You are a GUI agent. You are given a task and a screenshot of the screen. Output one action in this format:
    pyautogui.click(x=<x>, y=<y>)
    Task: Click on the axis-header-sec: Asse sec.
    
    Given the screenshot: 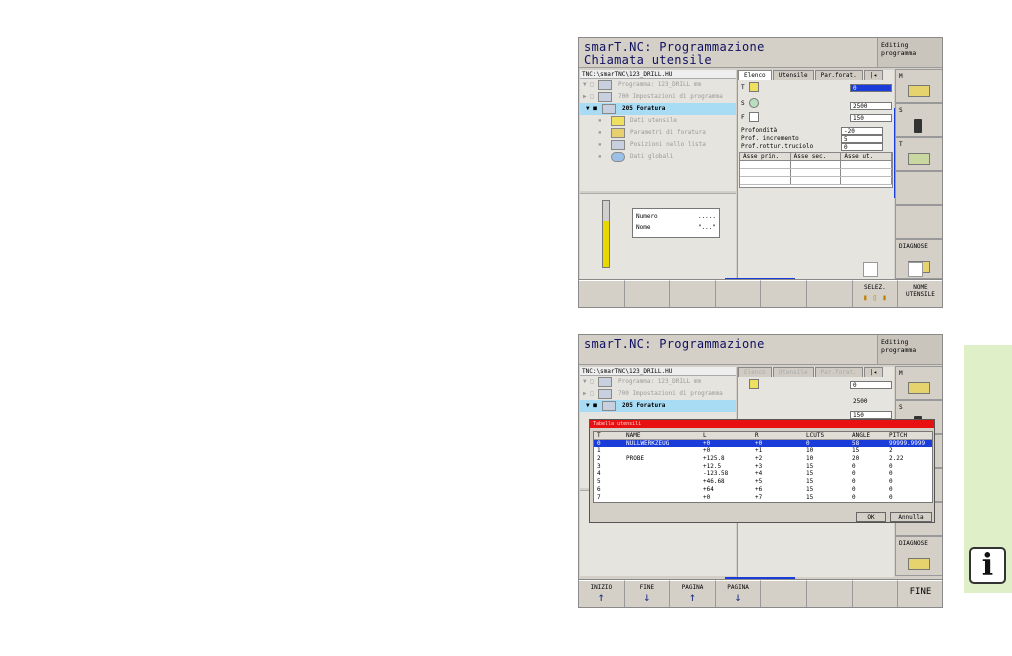 What is the action you would take?
    pyautogui.click(x=816, y=156)
    